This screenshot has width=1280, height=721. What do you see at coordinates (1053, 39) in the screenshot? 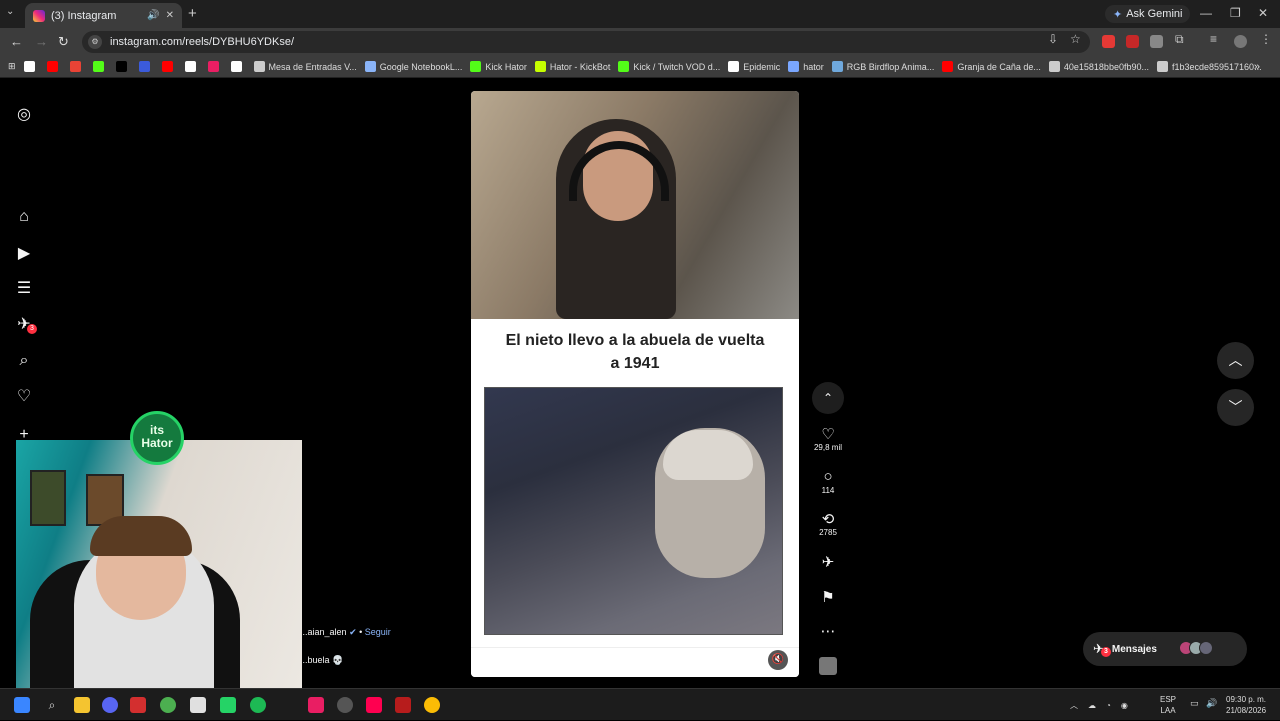
I see `install-icon: ⇩` at bounding box center [1053, 39].